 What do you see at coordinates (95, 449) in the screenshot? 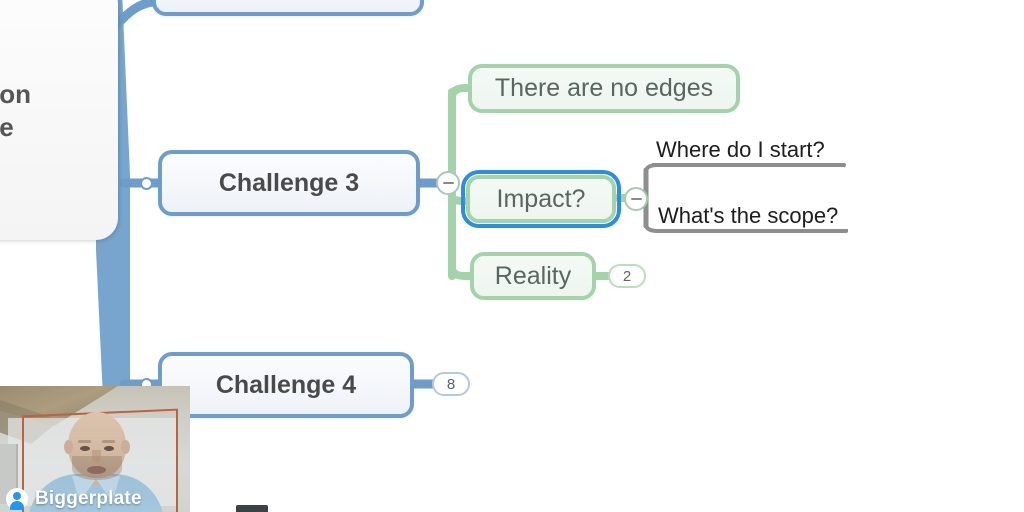
I see `webcam-overlay: Biggerplate` at bounding box center [95, 449].